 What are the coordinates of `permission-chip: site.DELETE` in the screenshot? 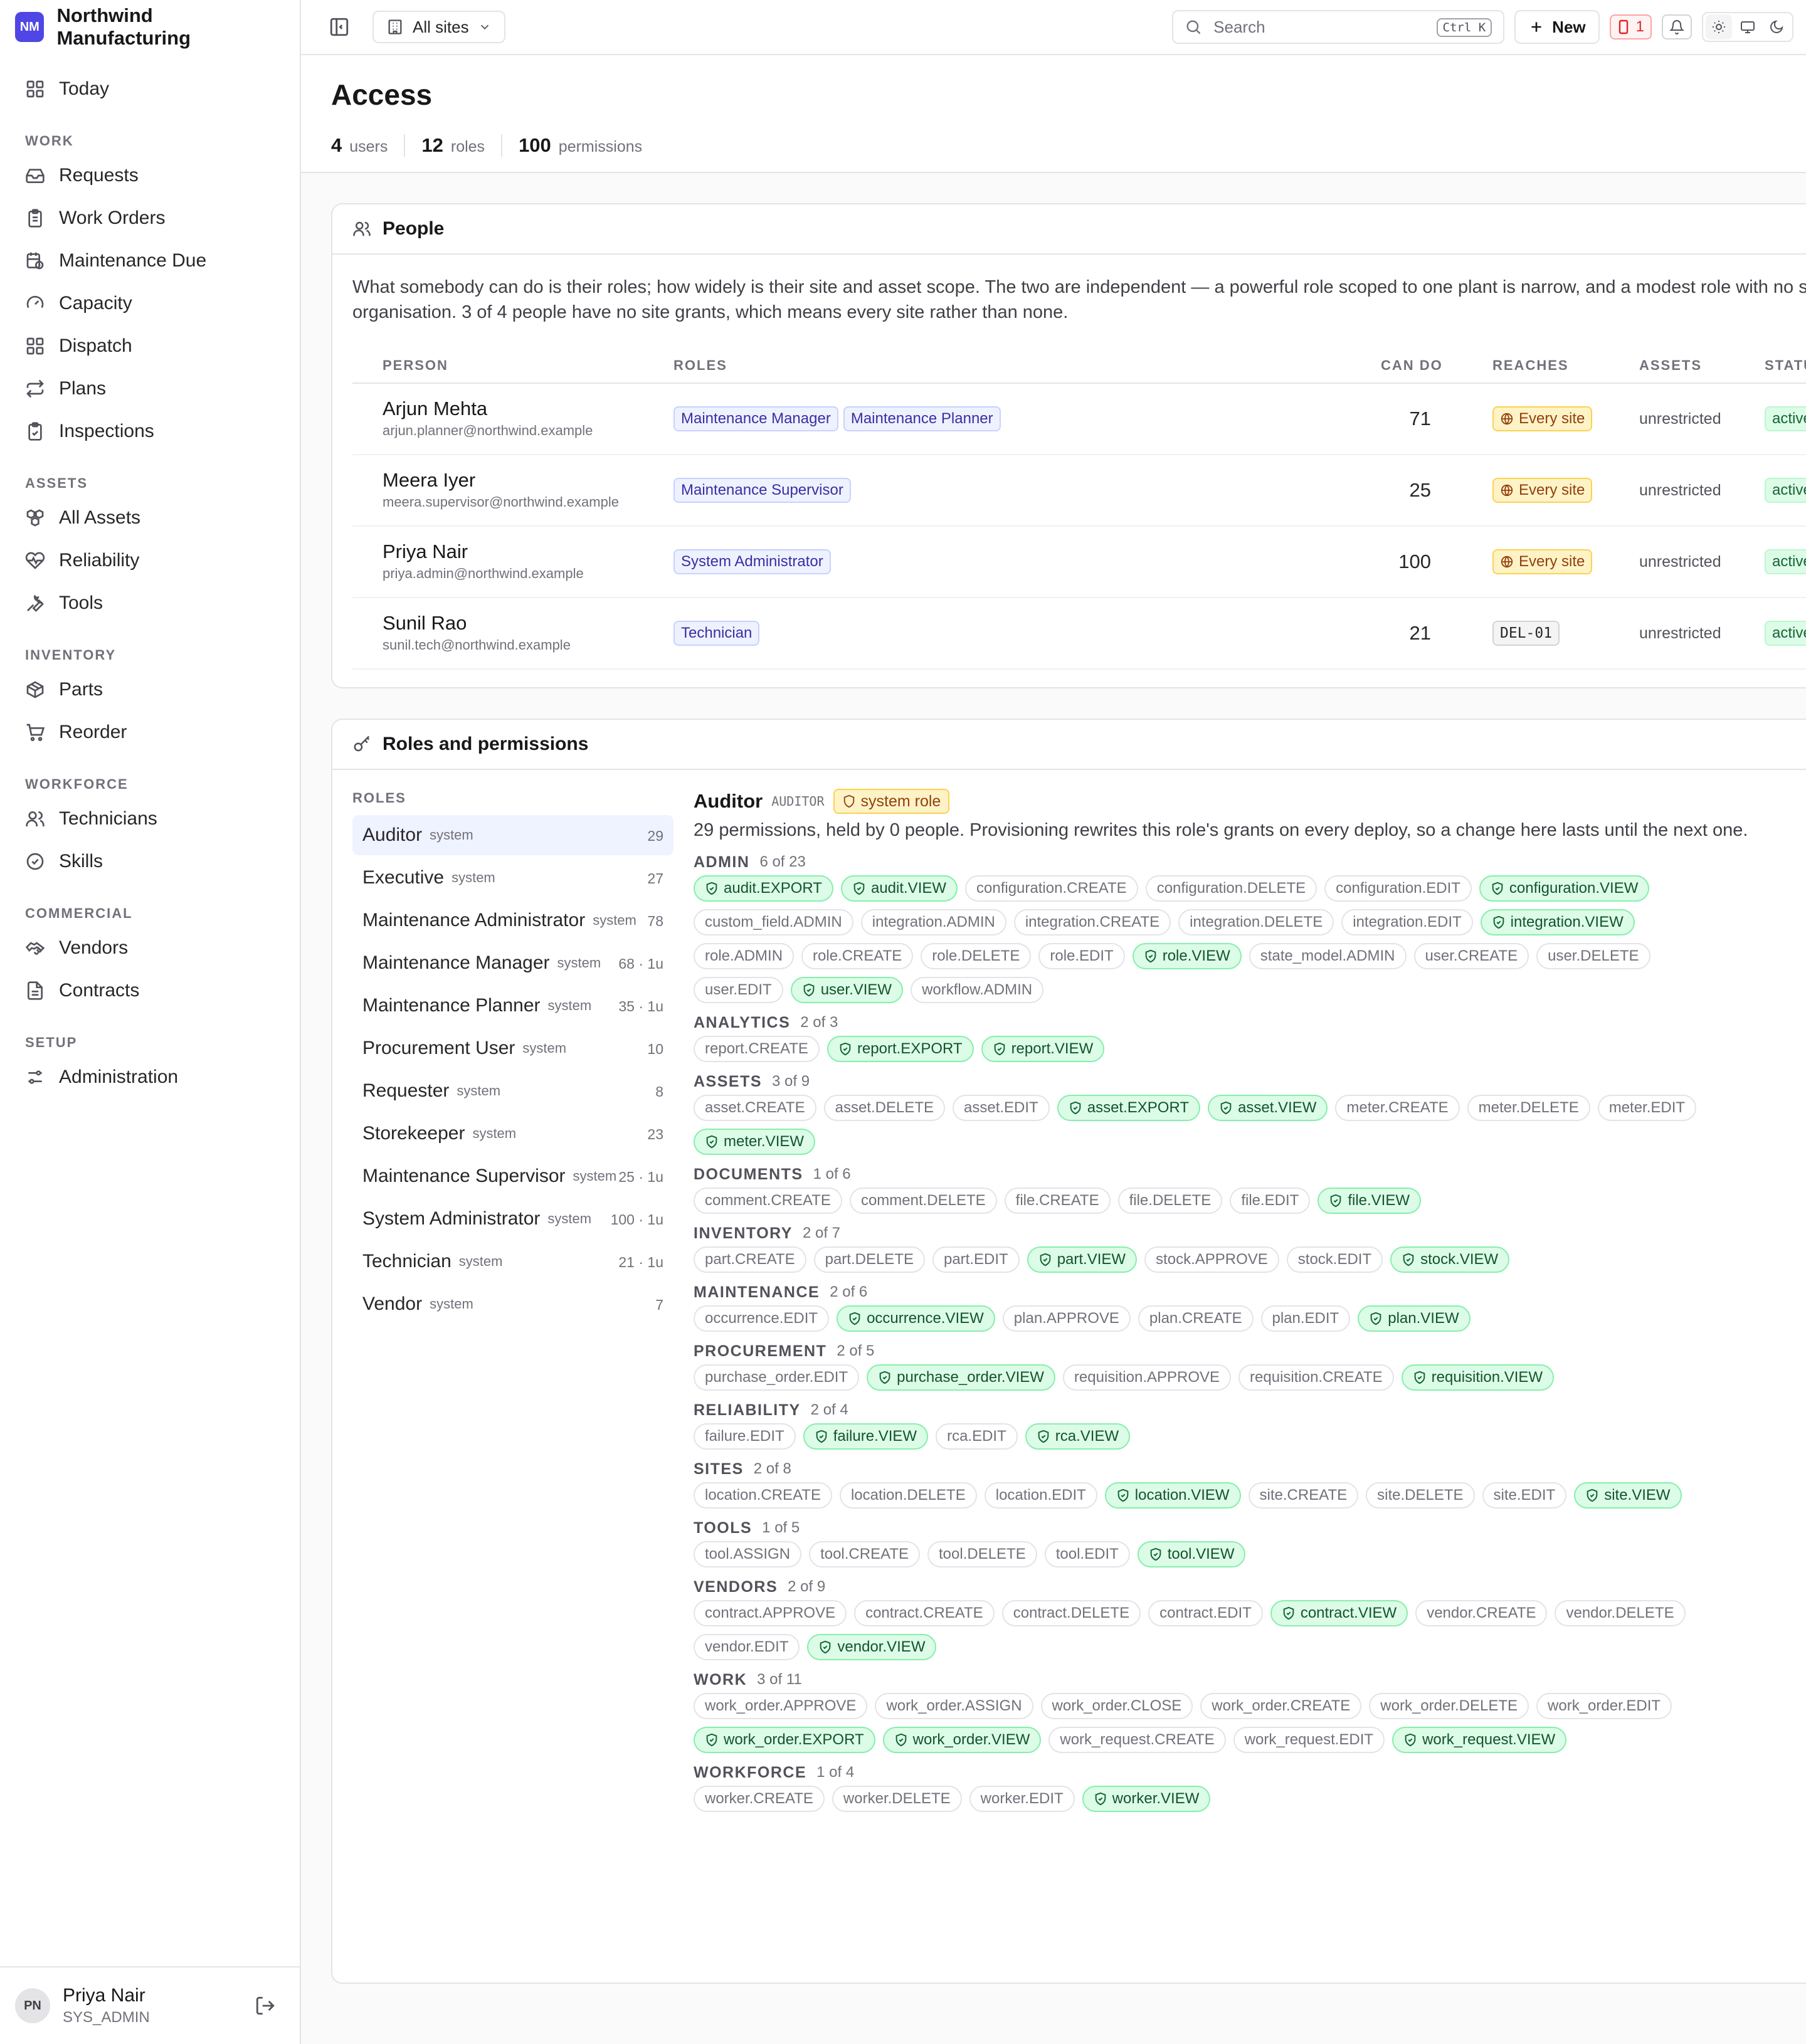 It's located at (1420, 1495).